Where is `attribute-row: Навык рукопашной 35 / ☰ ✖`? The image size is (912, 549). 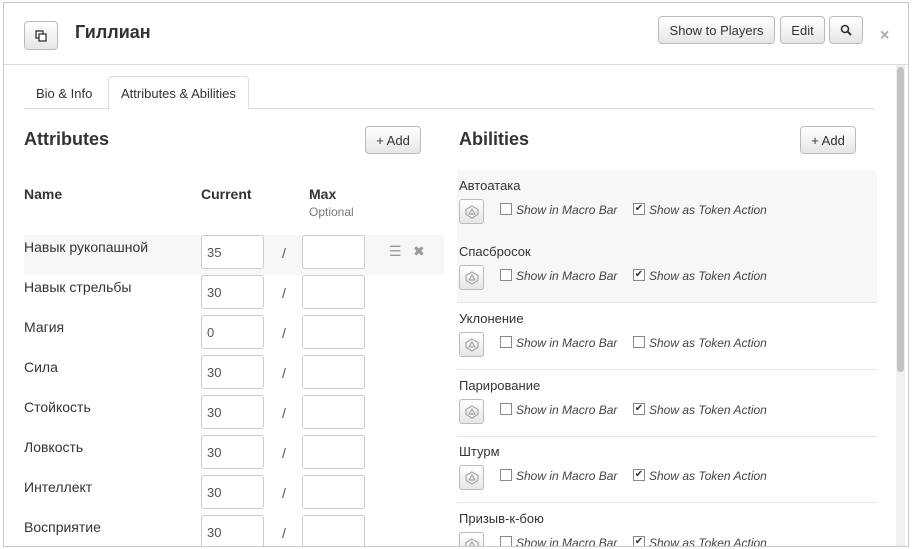 attribute-row: Навык рукопашной 35 / ☰ ✖ is located at coordinates (234, 255).